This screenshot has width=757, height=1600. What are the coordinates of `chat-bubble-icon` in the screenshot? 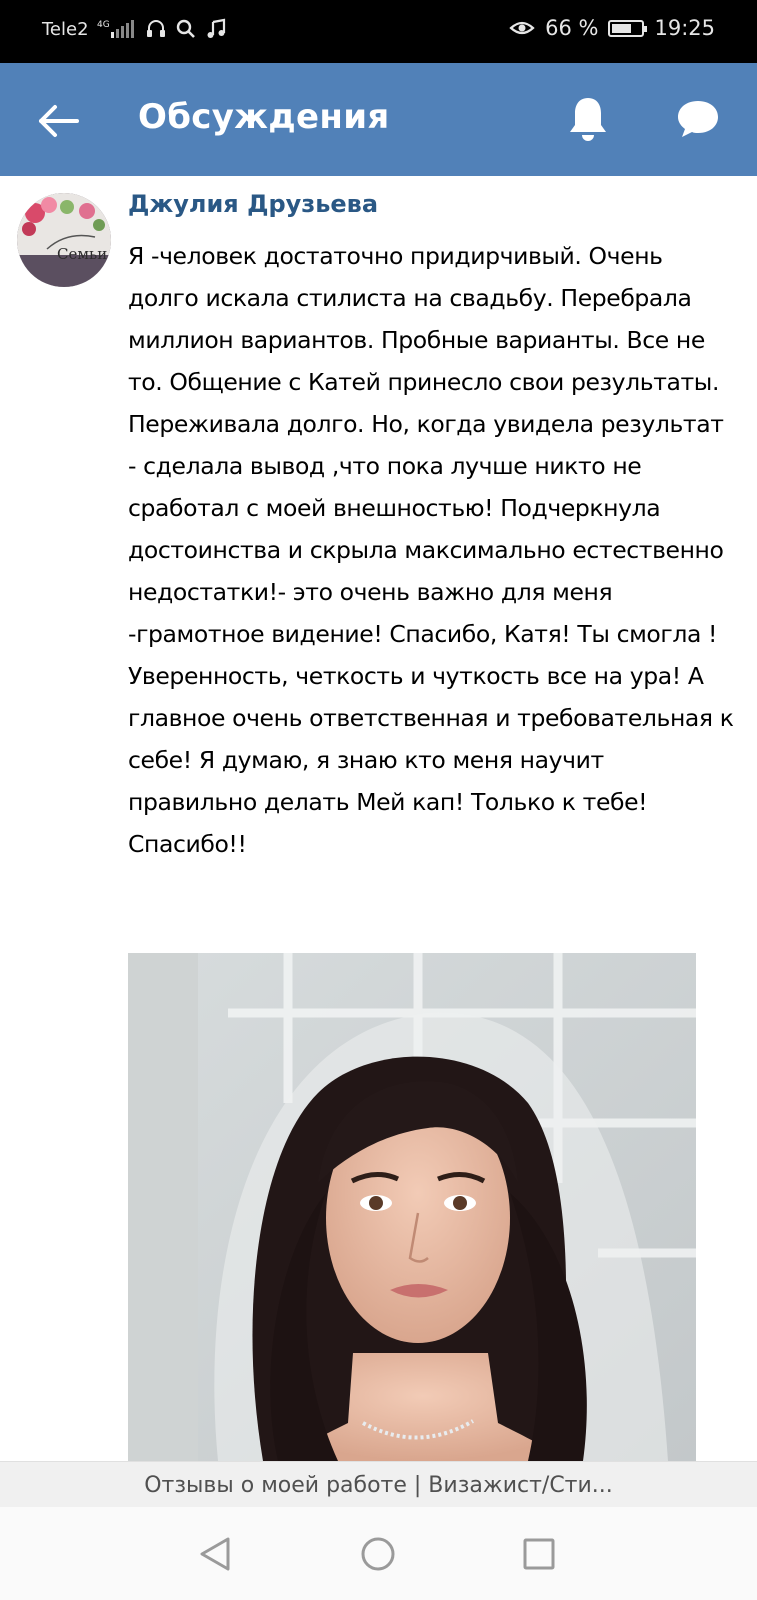 It's located at (698, 119).